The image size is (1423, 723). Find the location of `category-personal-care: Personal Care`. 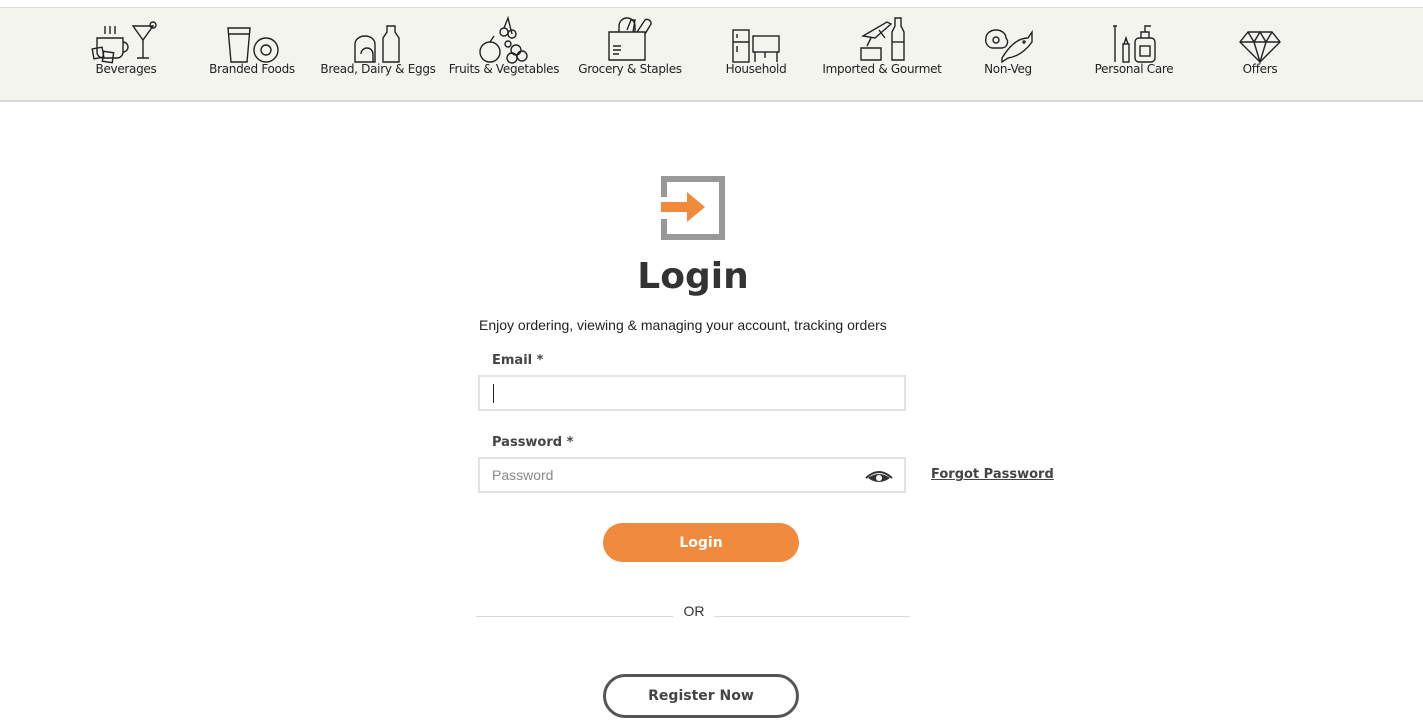

category-personal-care: Personal Care is located at coordinates (1134, 55).